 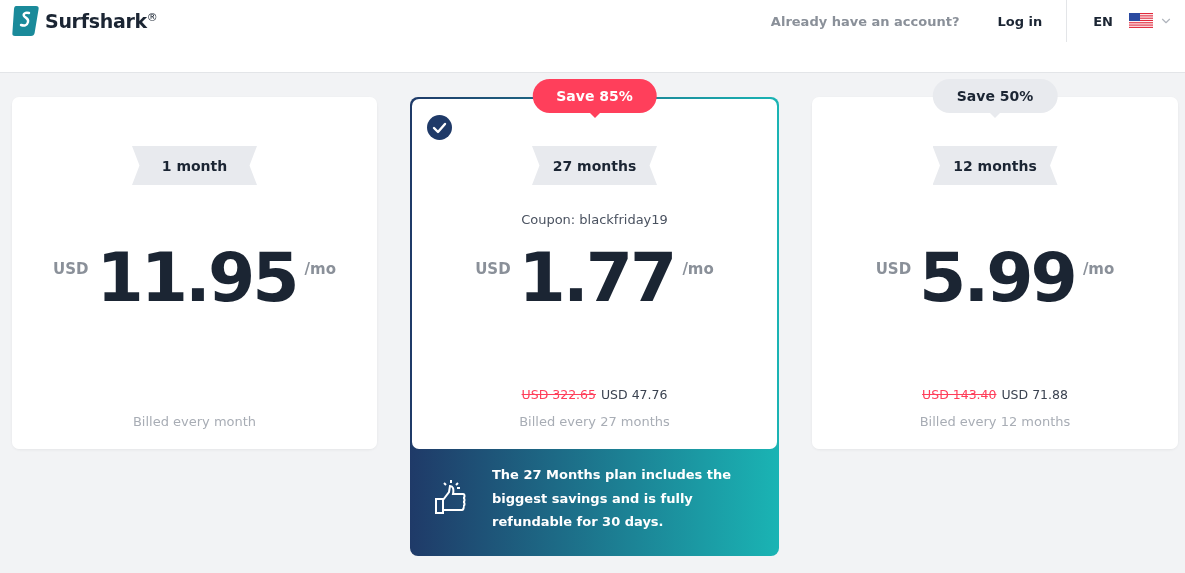 I want to click on account-prompt: Already have an account?, so click(x=865, y=21).